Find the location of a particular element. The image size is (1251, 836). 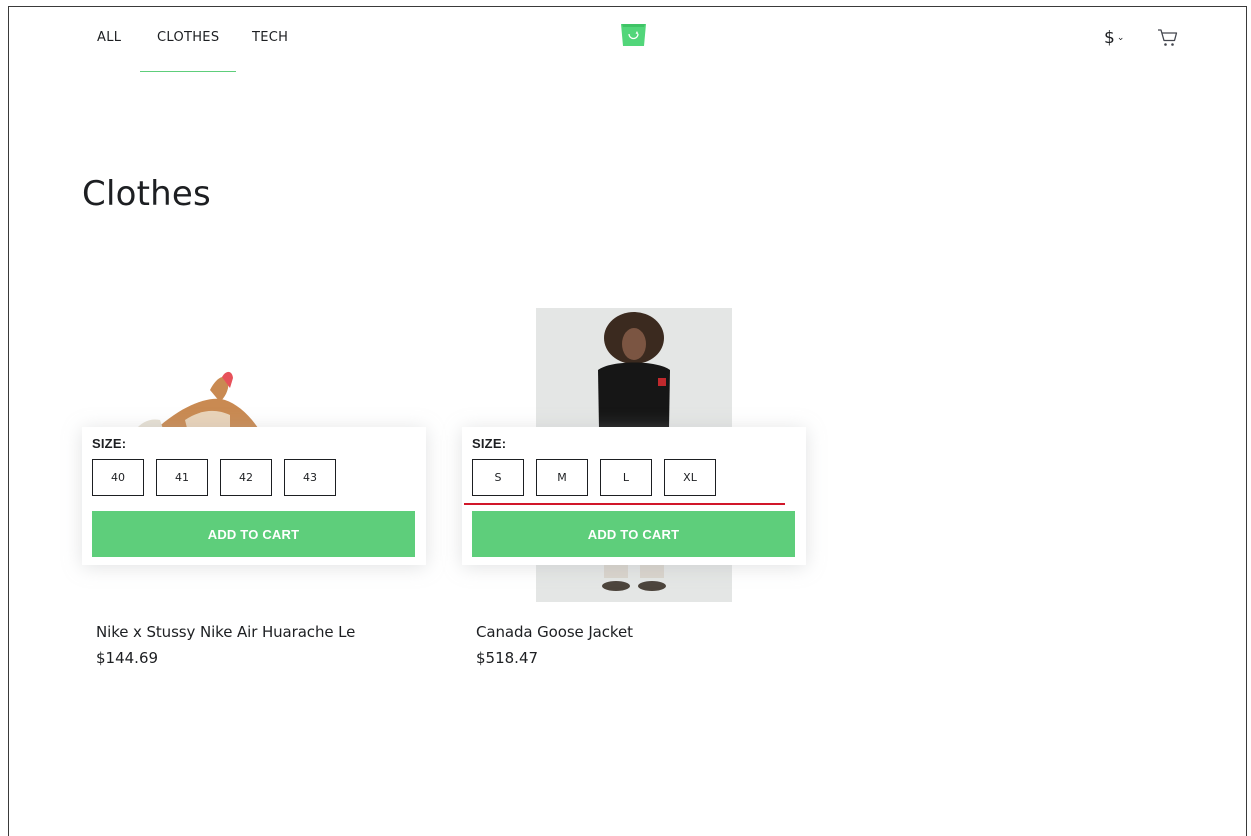

currency-switcher: $ ⌄ is located at coordinates (1114, 38).